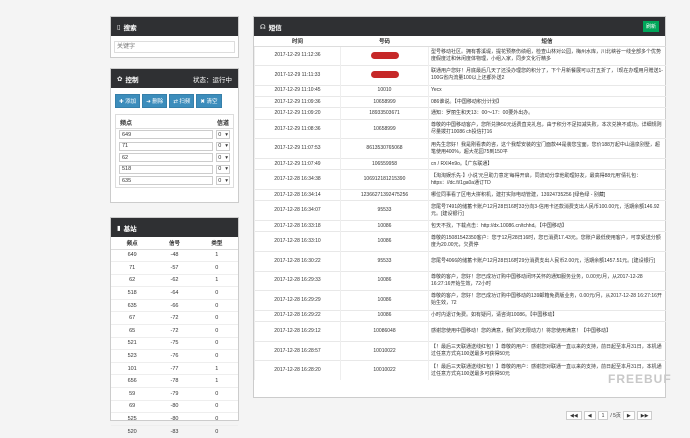 The width and height of the screenshot is (690, 438). Describe the element at coordinates (459, 26) in the screenshot. I see `sms-panel-header: ☊ 短信 刷新` at that location.